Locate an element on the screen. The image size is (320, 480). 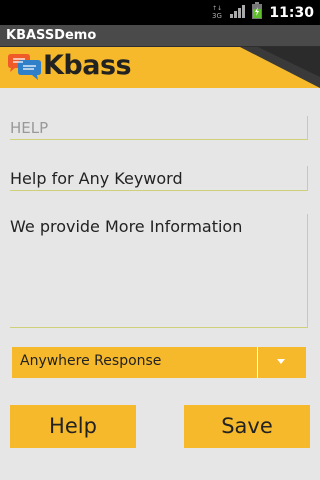
save-button: Save is located at coordinates (247, 426).